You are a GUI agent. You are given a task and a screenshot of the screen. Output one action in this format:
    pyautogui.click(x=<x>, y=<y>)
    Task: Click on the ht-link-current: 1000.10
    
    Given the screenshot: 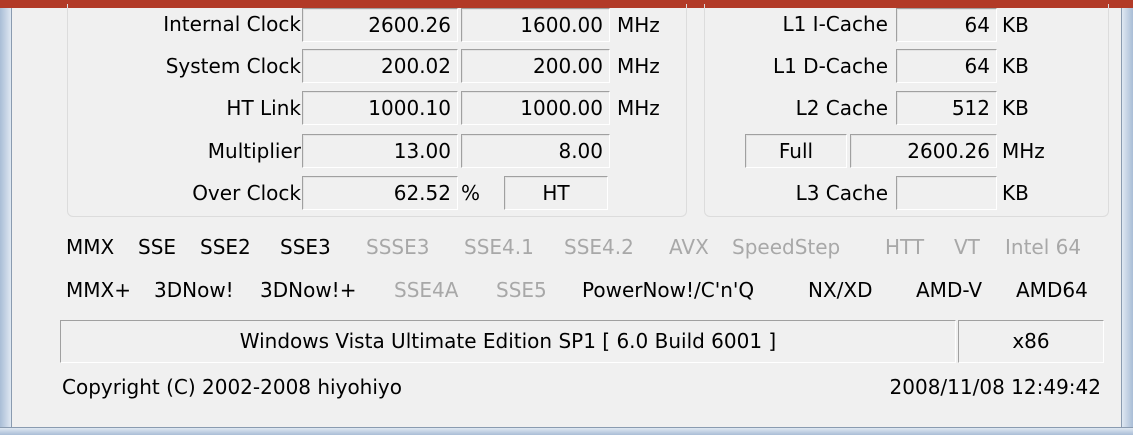 What is the action you would take?
    pyautogui.click(x=380, y=108)
    